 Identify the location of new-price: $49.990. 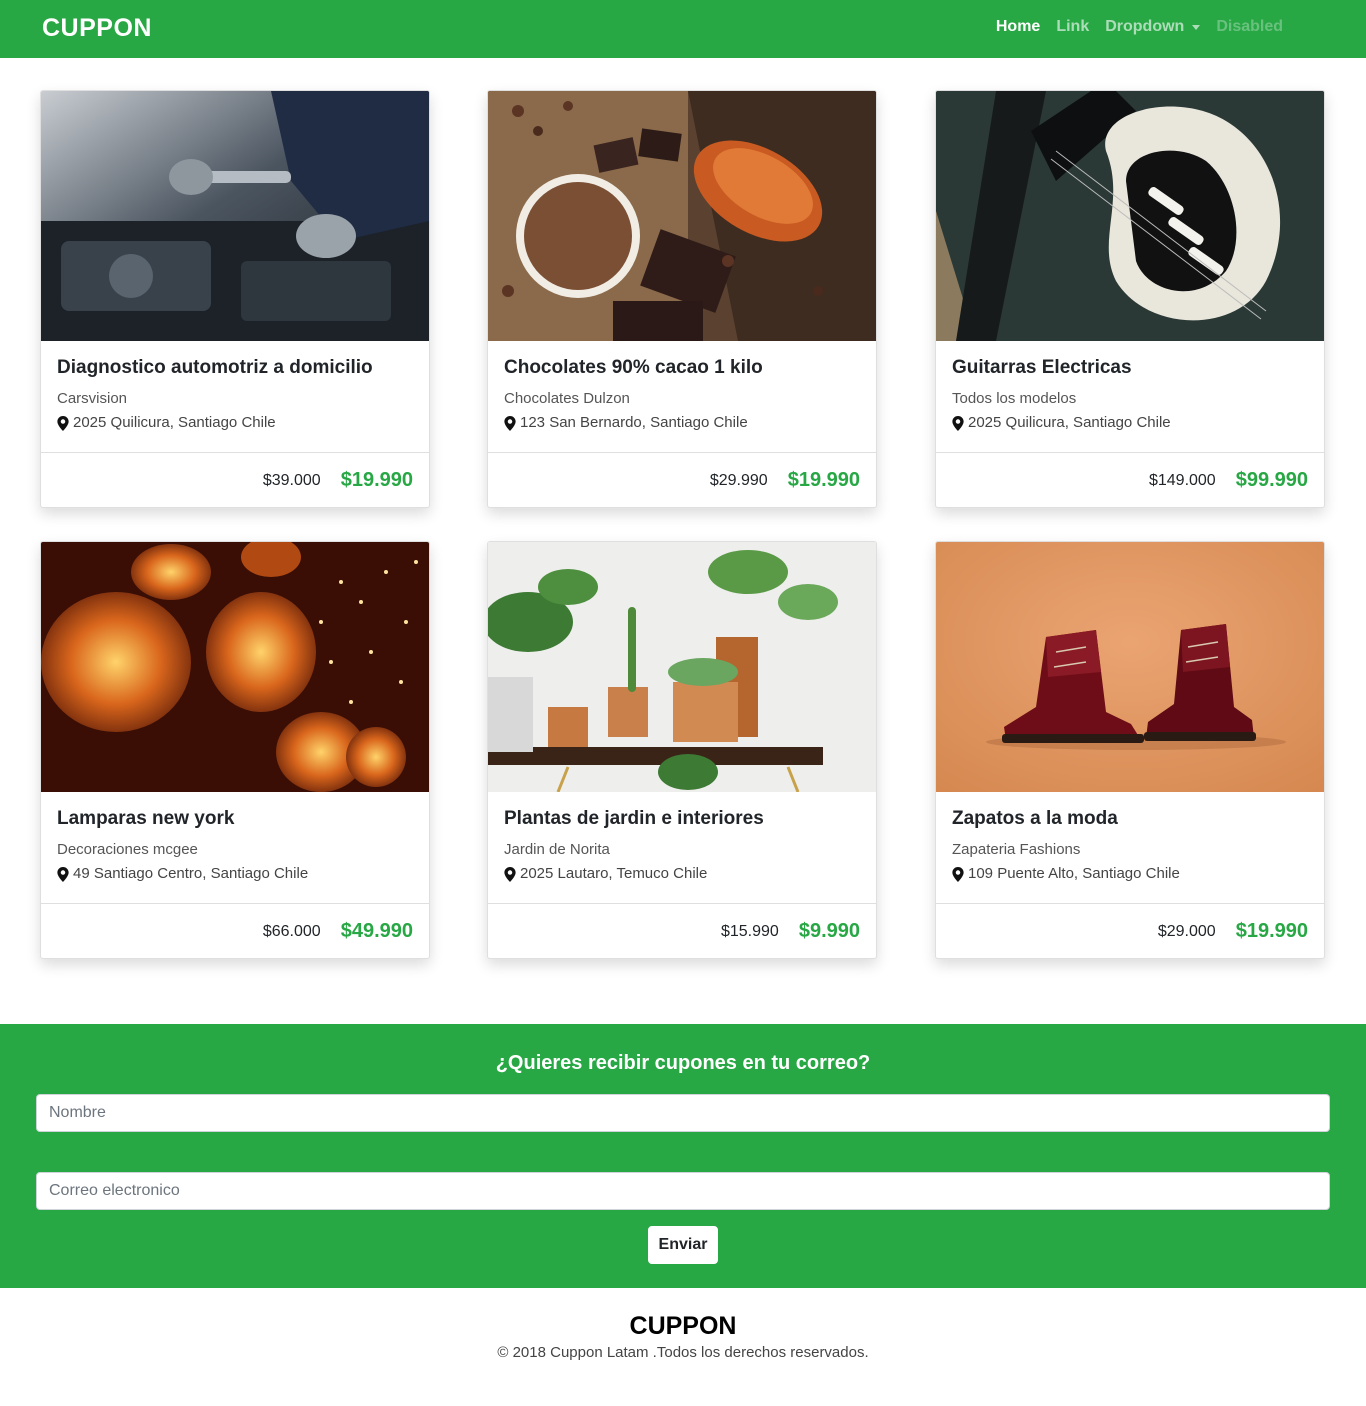
(376, 931).